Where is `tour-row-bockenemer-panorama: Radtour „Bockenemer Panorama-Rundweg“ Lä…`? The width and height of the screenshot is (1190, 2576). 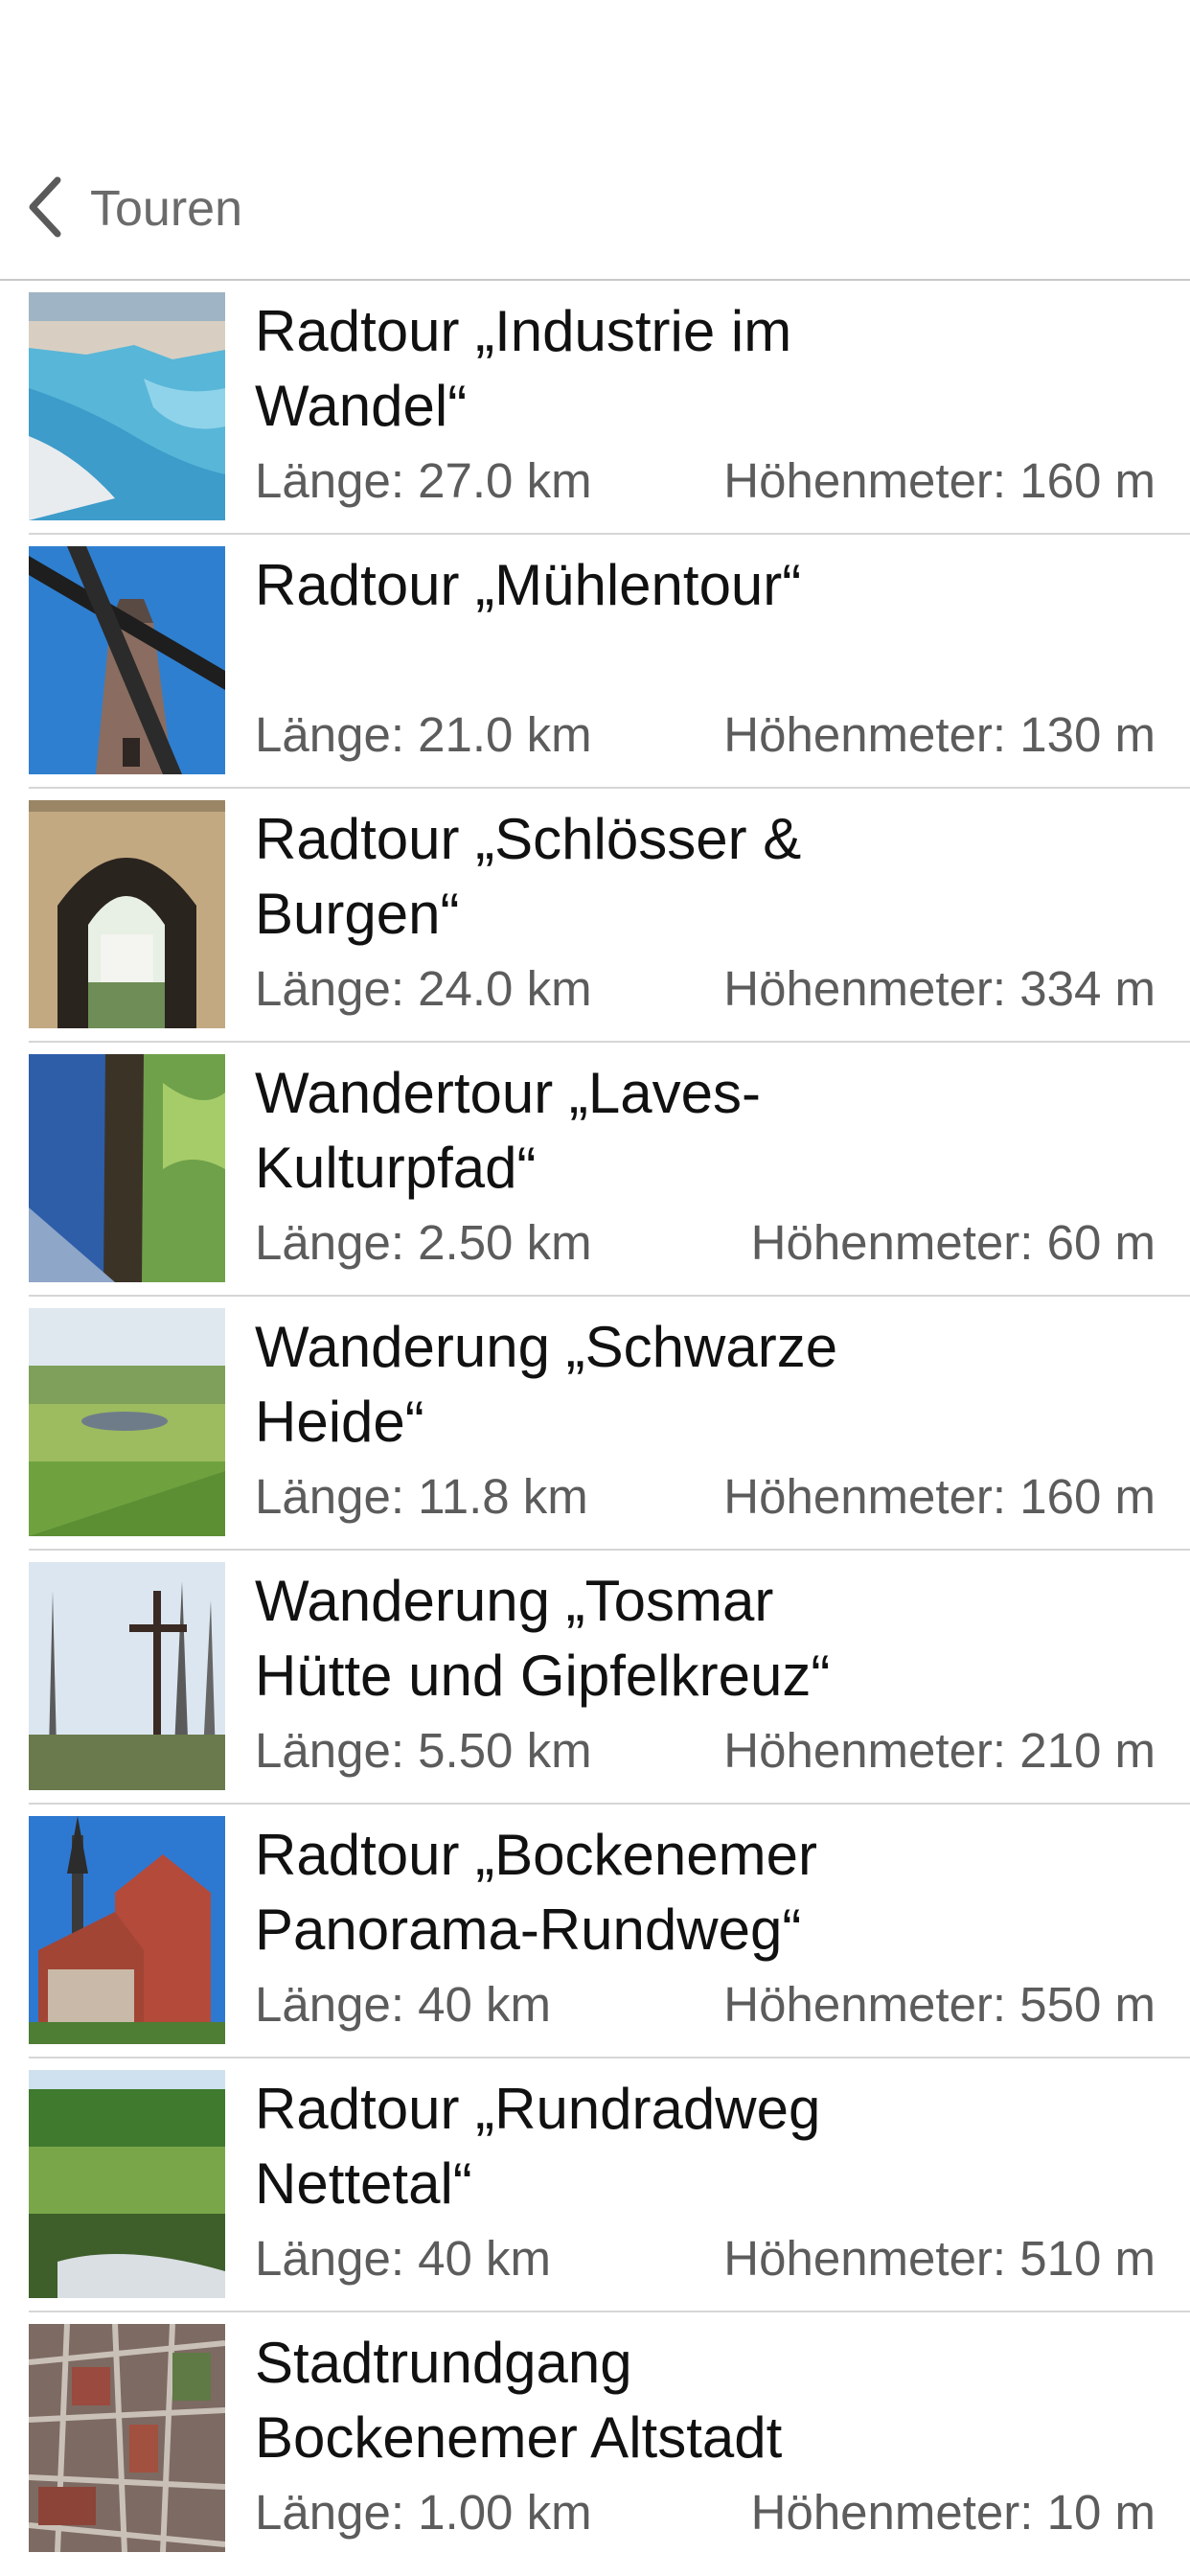 tour-row-bockenemer-panorama: Radtour „Bockenemer Panorama-Rundweg“ Lä… is located at coordinates (595, 1931).